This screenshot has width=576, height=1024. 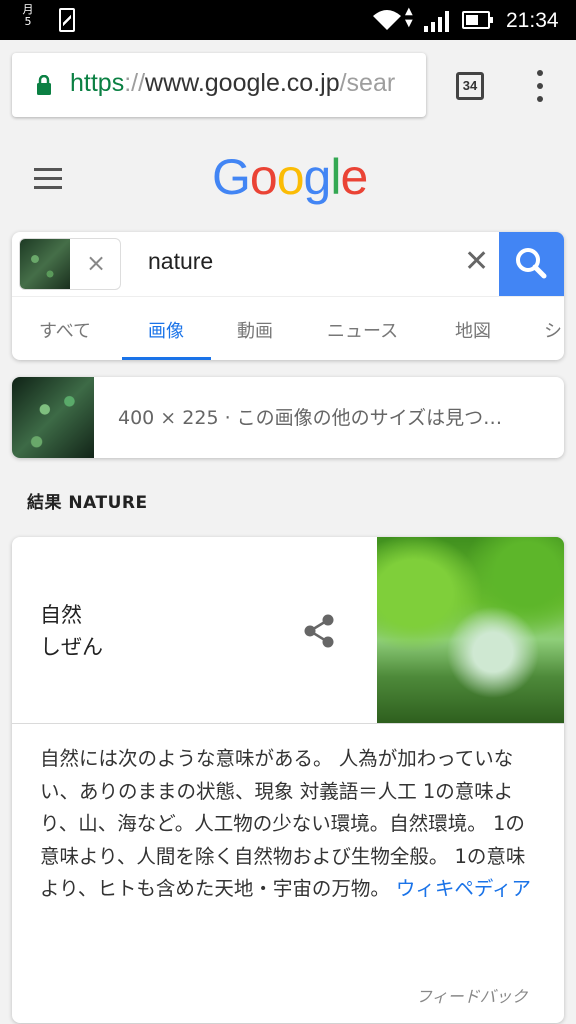 What do you see at coordinates (87, 503) in the screenshot?
I see `result-heading: 結果 NATURE` at bounding box center [87, 503].